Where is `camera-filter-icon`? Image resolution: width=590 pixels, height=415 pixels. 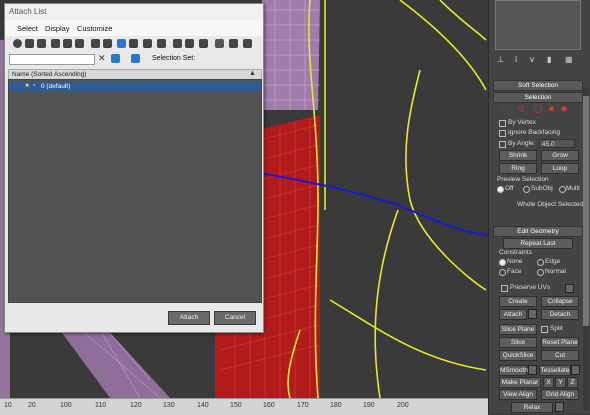 camera-filter-icon is located at coordinates (95, 43).